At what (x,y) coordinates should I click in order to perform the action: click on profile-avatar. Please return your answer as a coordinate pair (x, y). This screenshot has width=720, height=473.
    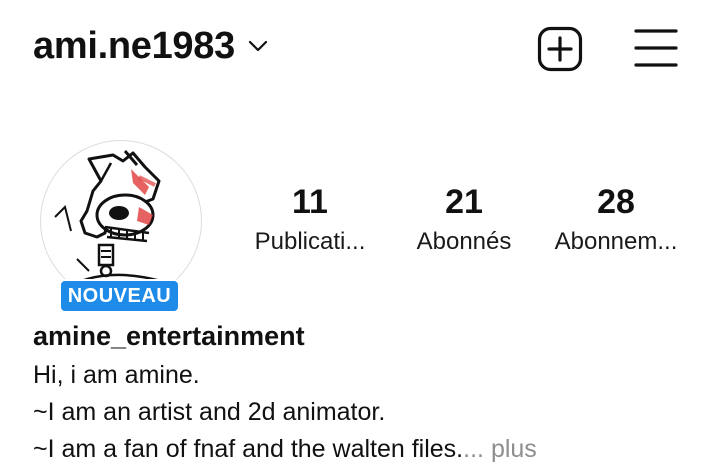
    Looking at the image, I should click on (121, 221).